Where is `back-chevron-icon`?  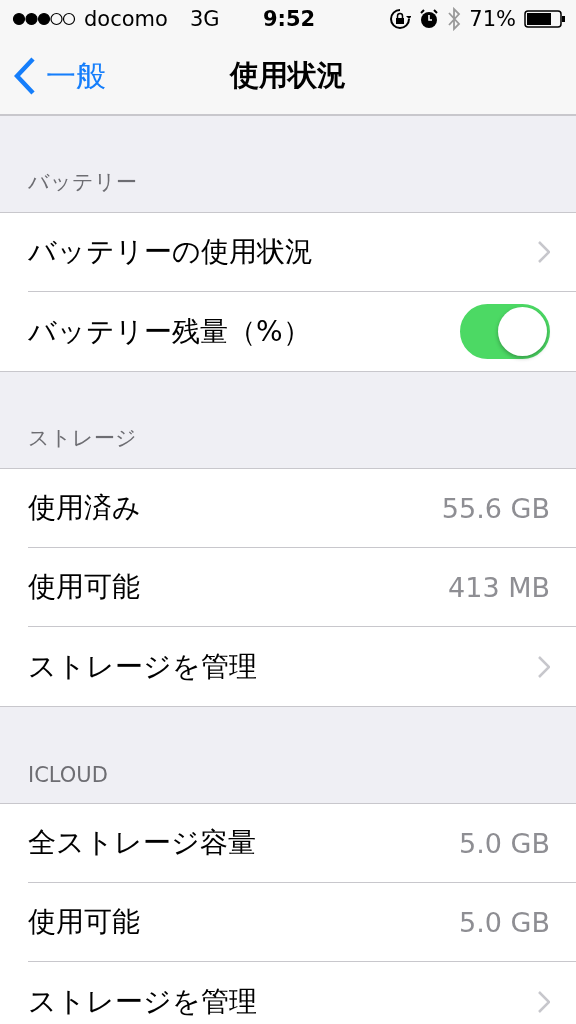
back-chevron-icon is located at coordinates (25, 76).